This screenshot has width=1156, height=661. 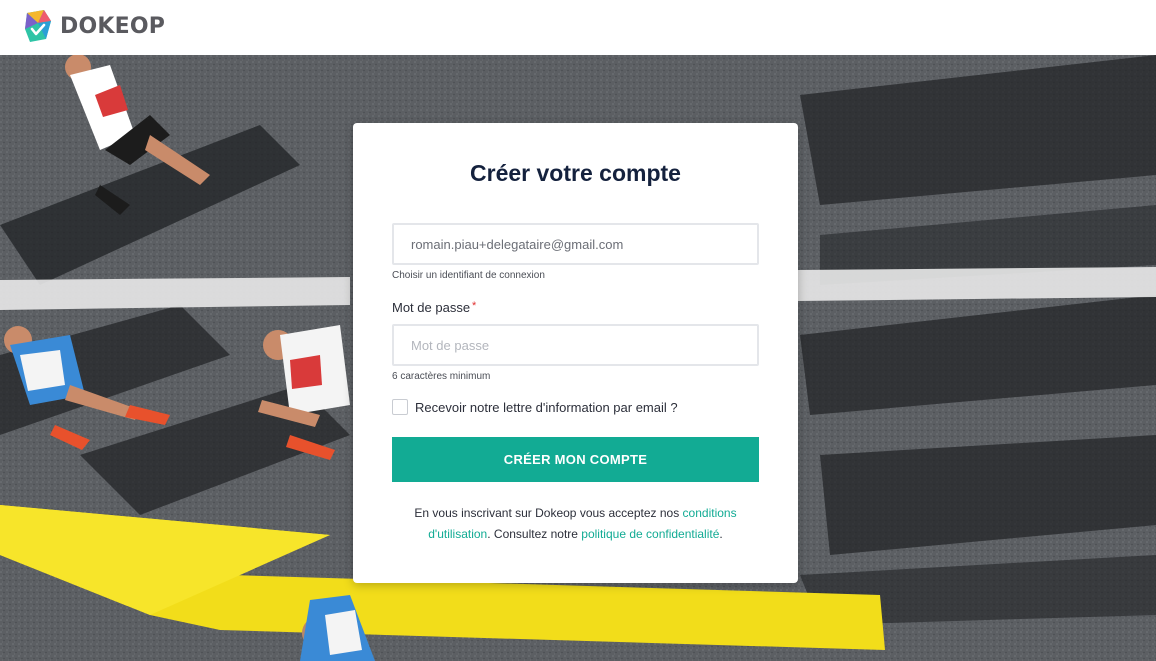 What do you see at coordinates (441, 376) in the screenshot?
I see `password-hint: 6 caractères minimum` at bounding box center [441, 376].